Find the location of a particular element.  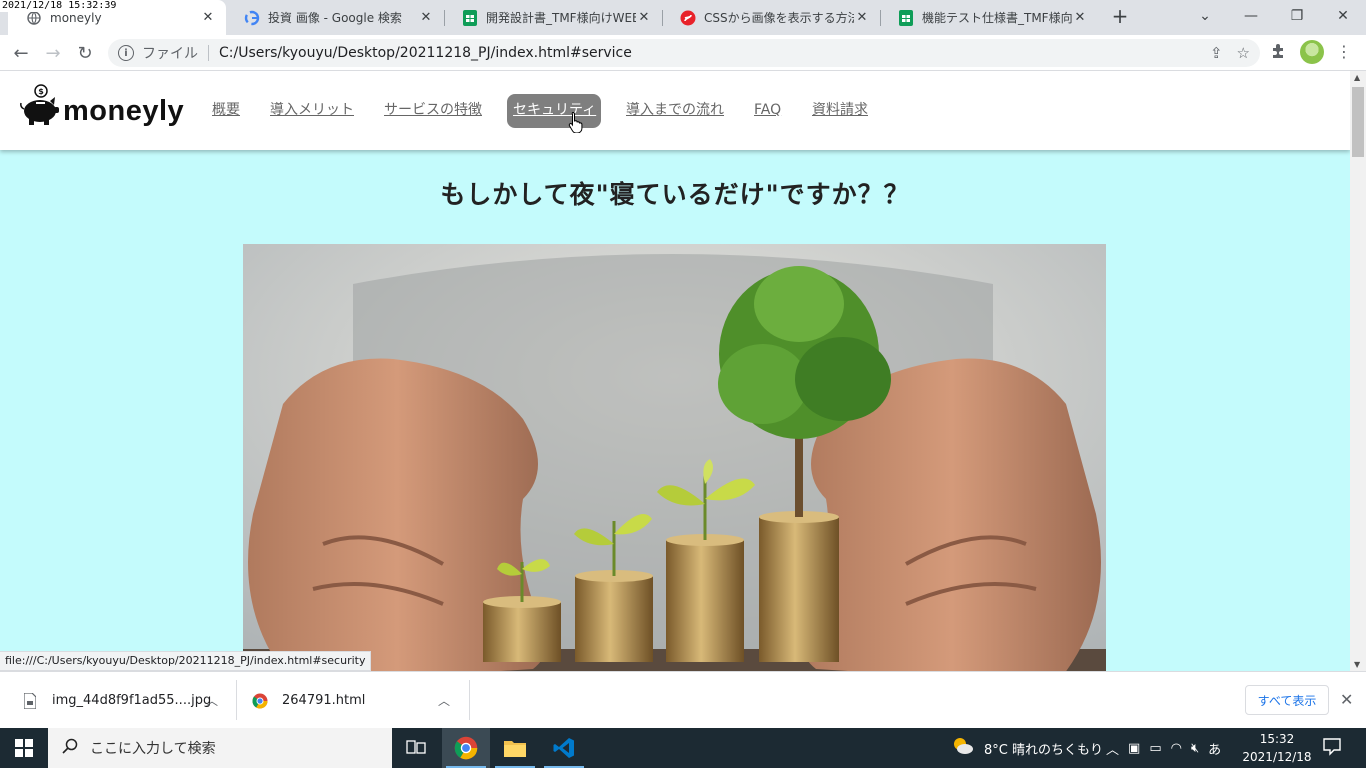

download-filename: img_44d8f9f1ad55....jpg is located at coordinates (132, 700).